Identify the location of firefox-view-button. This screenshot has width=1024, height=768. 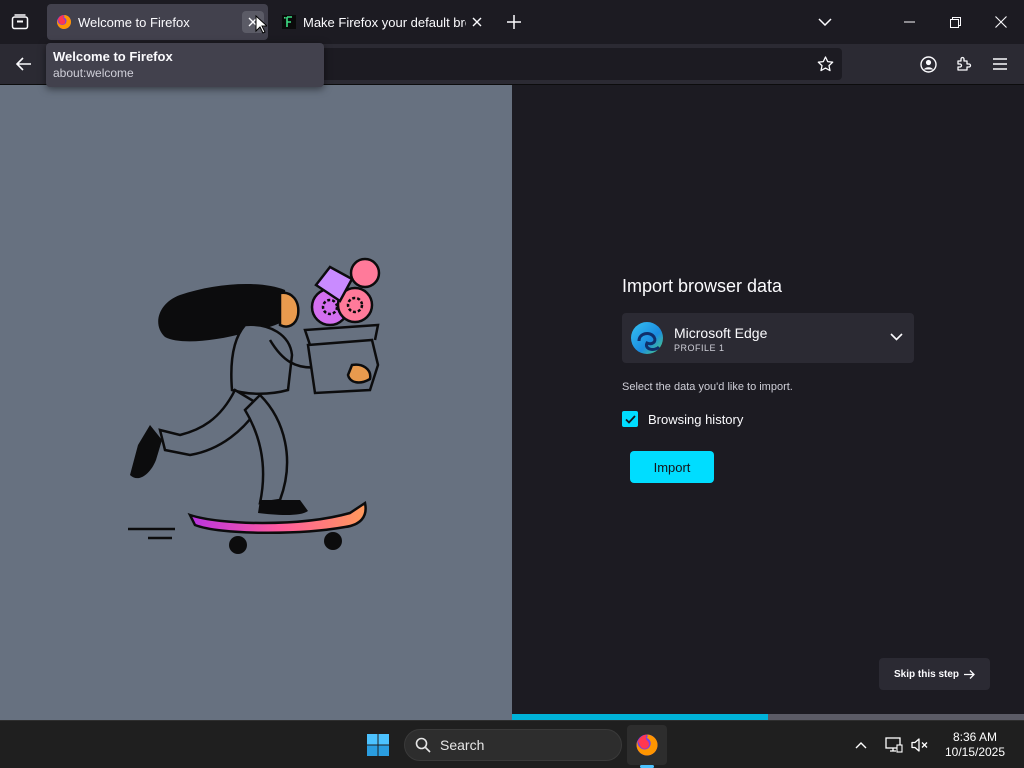
(20, 22).